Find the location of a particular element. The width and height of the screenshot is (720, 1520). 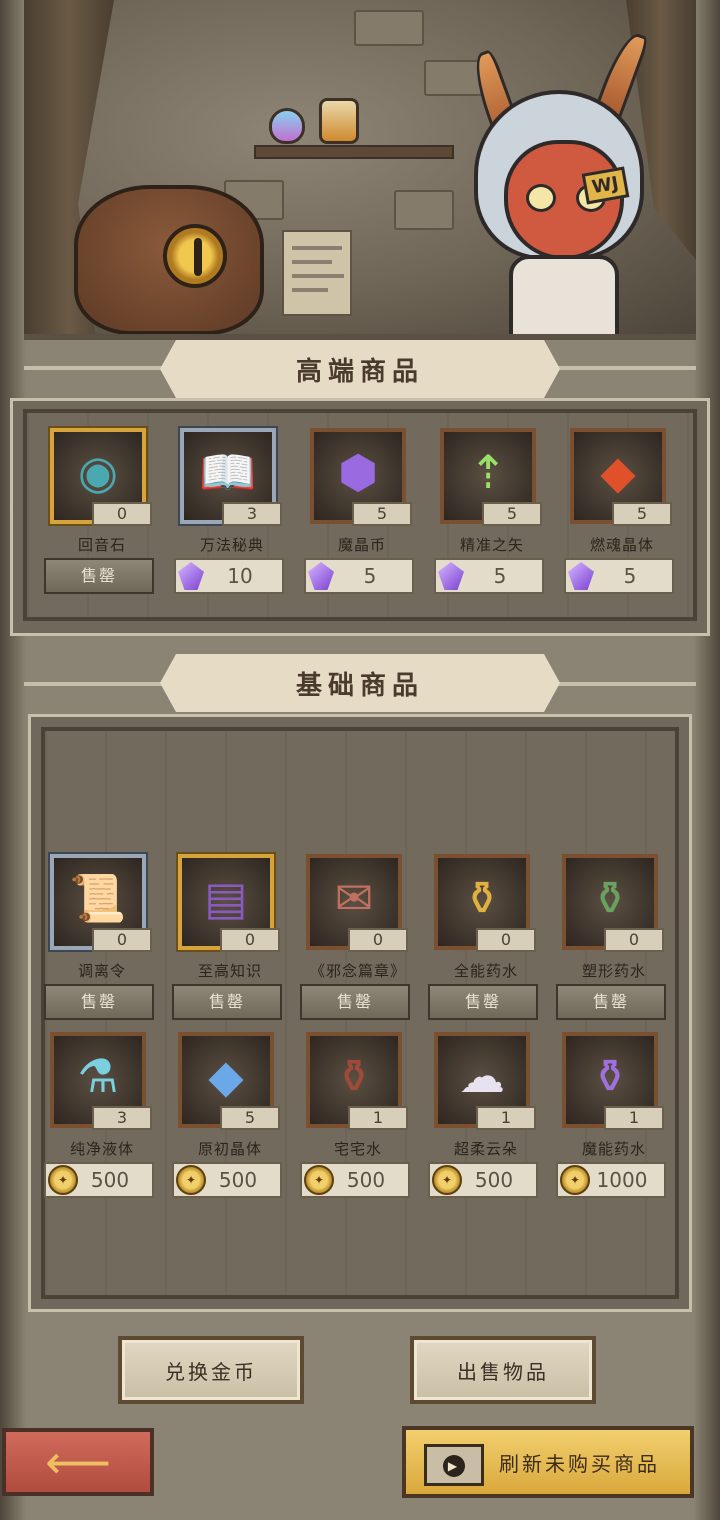

supreme-knowledge-book-icon: ▤ is located at coordinates (226, 898).